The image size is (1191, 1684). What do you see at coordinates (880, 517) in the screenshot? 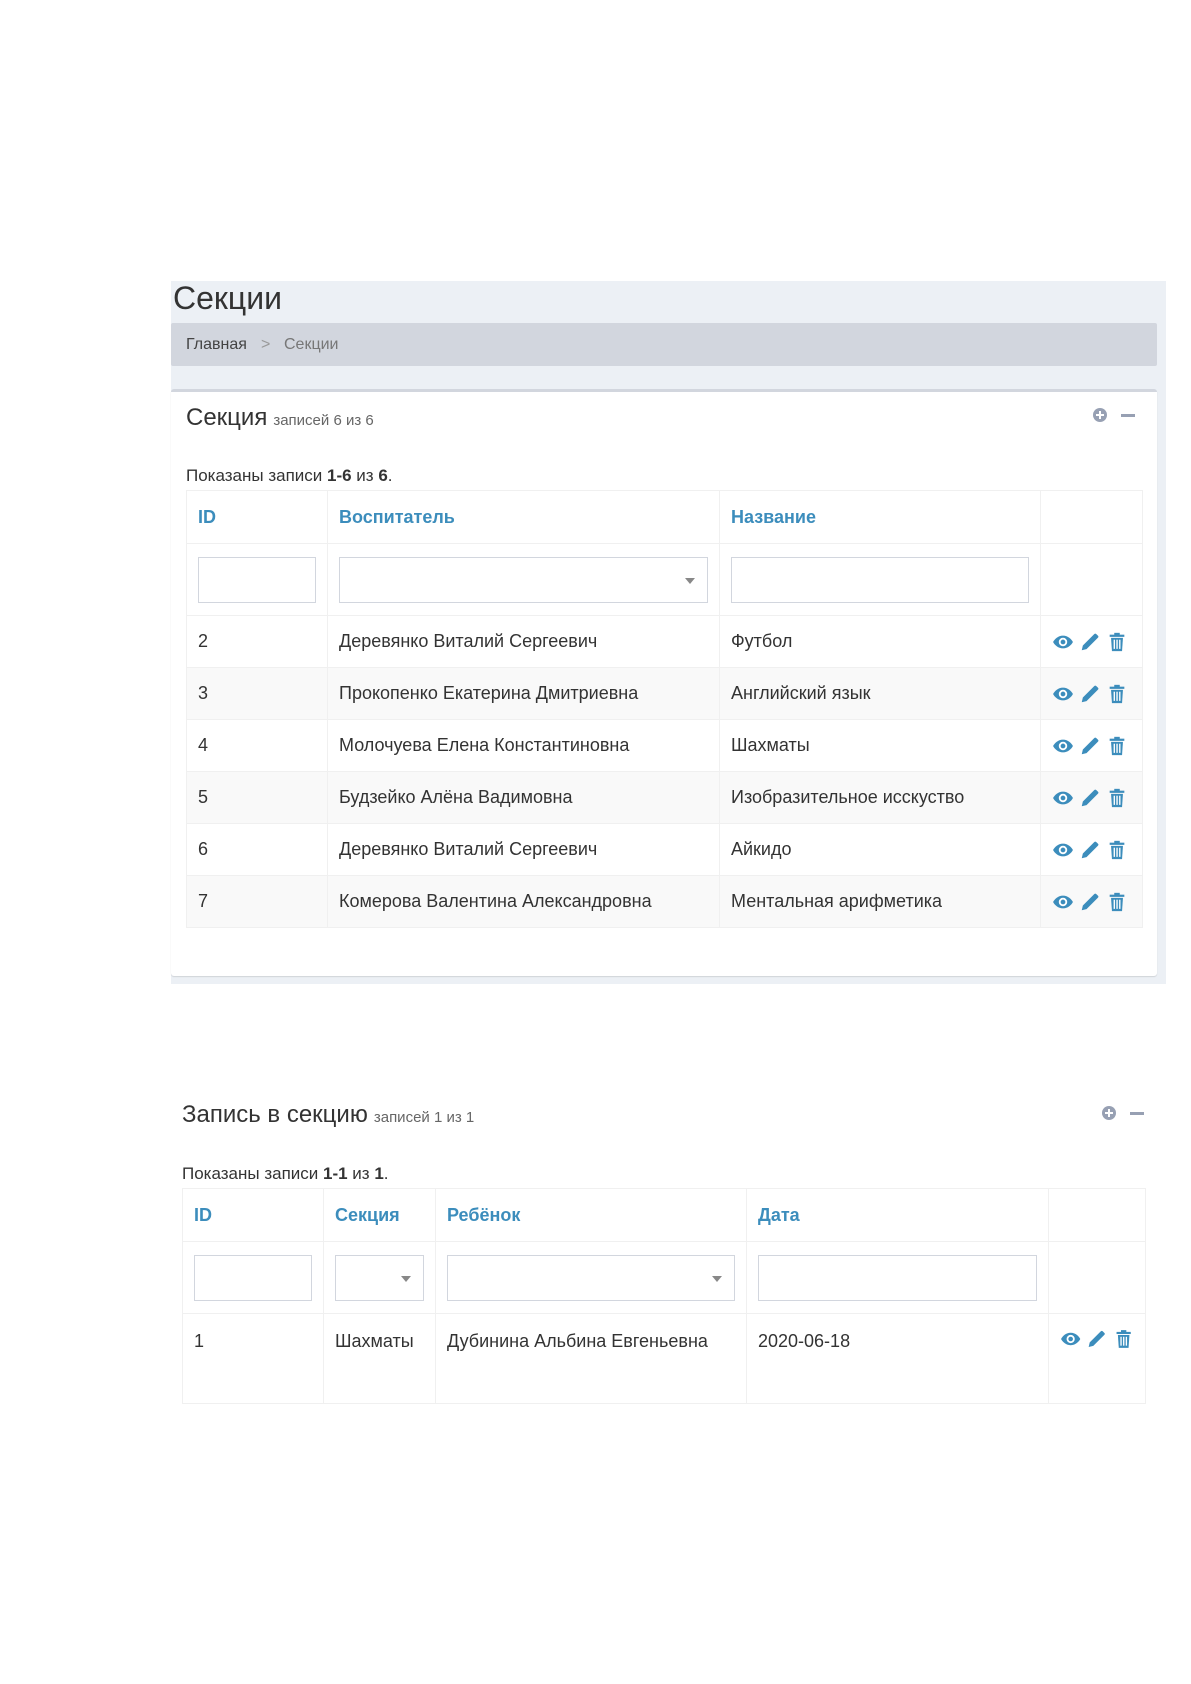
I see `column-name-sort-link: Название` at bounding box center [880, 517].